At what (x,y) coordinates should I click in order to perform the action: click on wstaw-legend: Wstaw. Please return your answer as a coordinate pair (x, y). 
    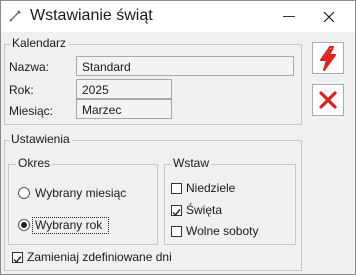
    Looking at the image, I should click on (191, 163).